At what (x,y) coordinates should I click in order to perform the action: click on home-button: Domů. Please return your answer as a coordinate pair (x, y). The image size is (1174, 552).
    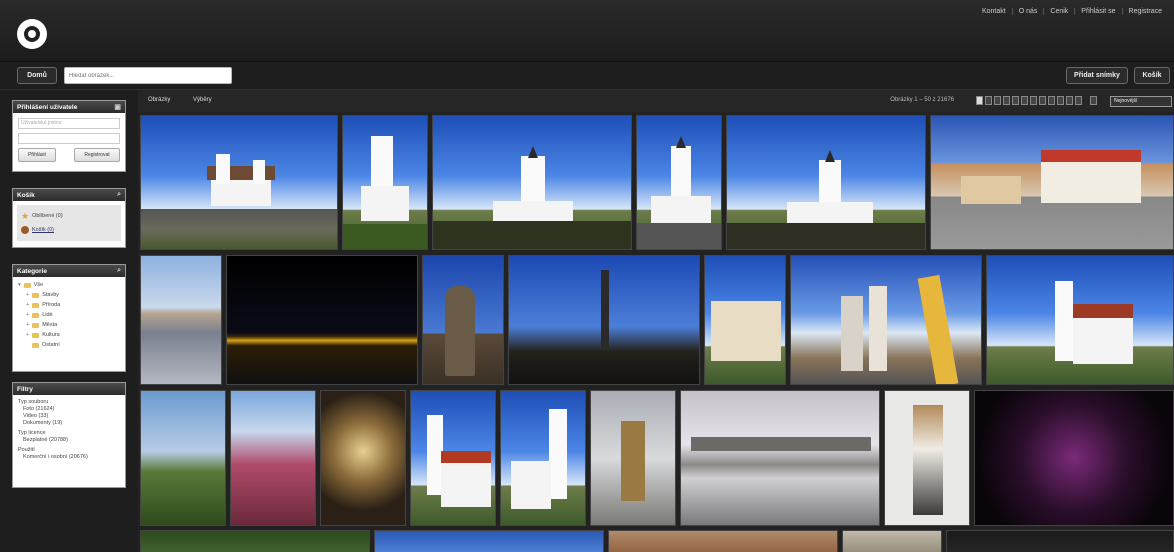
    Looking at the image, I should click on (37, 75).